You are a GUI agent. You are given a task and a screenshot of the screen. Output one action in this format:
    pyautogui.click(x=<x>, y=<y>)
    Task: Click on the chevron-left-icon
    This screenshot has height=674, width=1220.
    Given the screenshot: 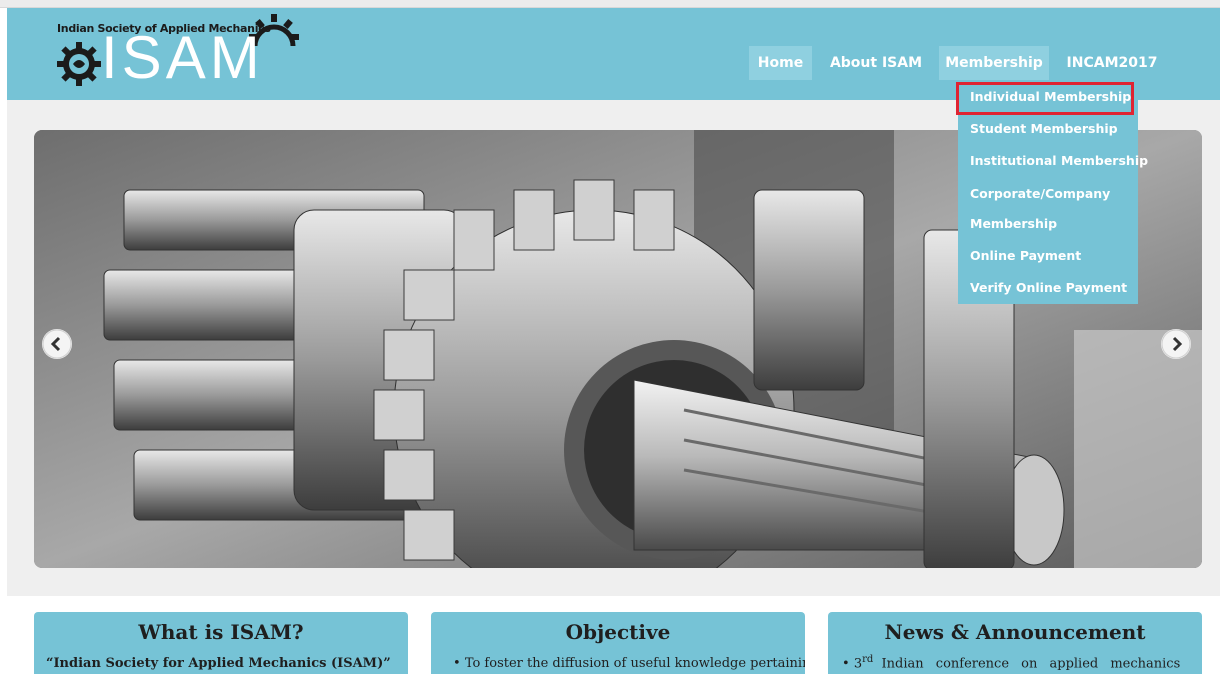 What is the action you would take?
    pyautogui.click(x=57, y=344)
    